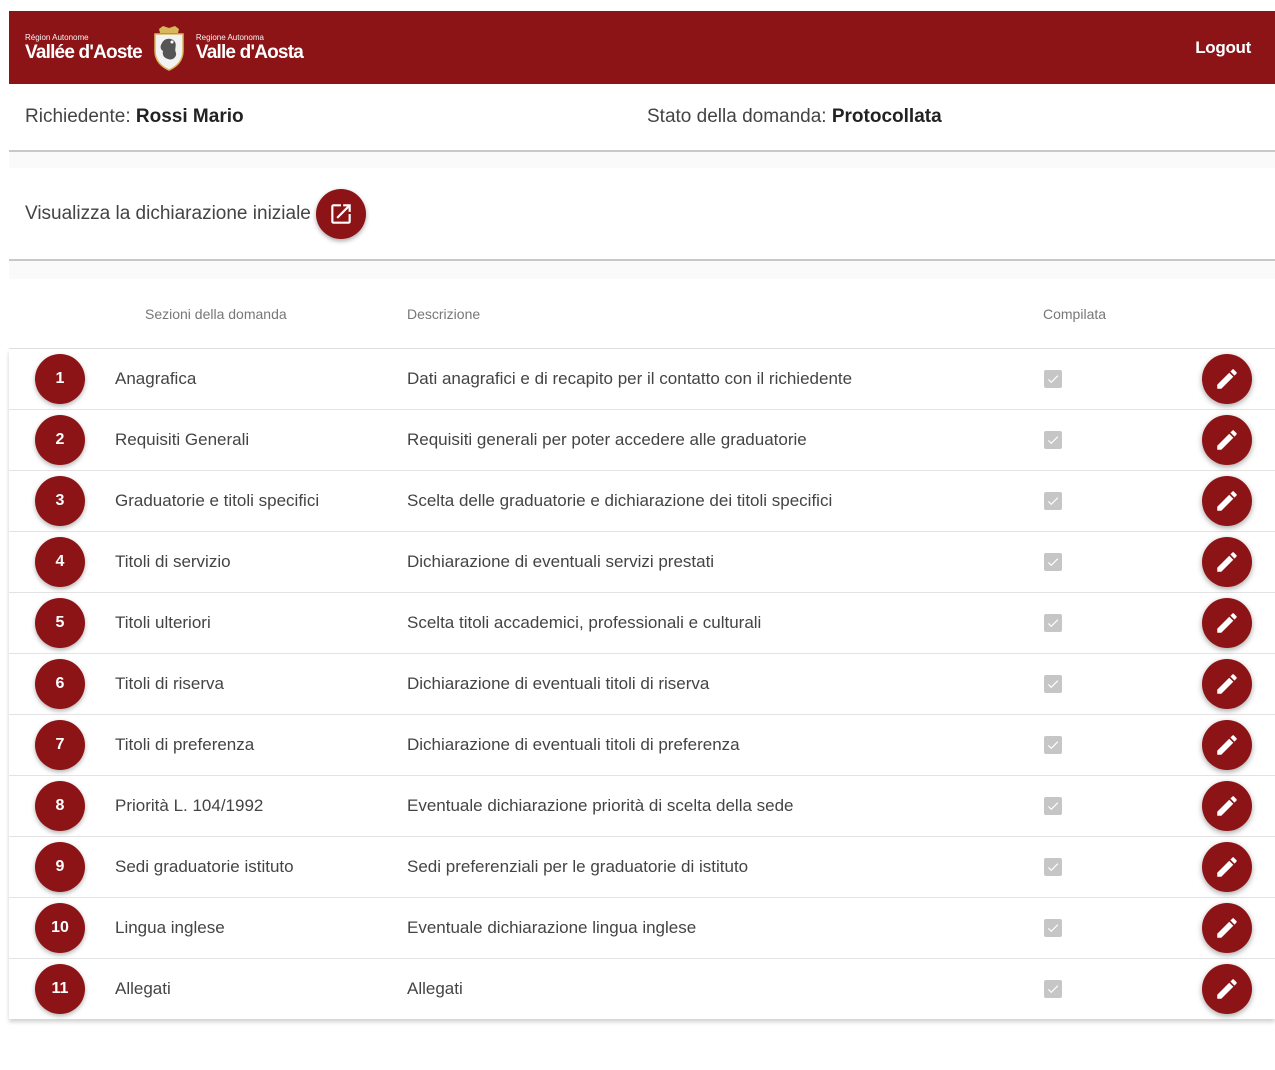 The width and height of the screenshot is (1275, 1070). Describe the element at coordinates (60, 806) in the screenshot. I see `section-number-badge: 8` at that location.